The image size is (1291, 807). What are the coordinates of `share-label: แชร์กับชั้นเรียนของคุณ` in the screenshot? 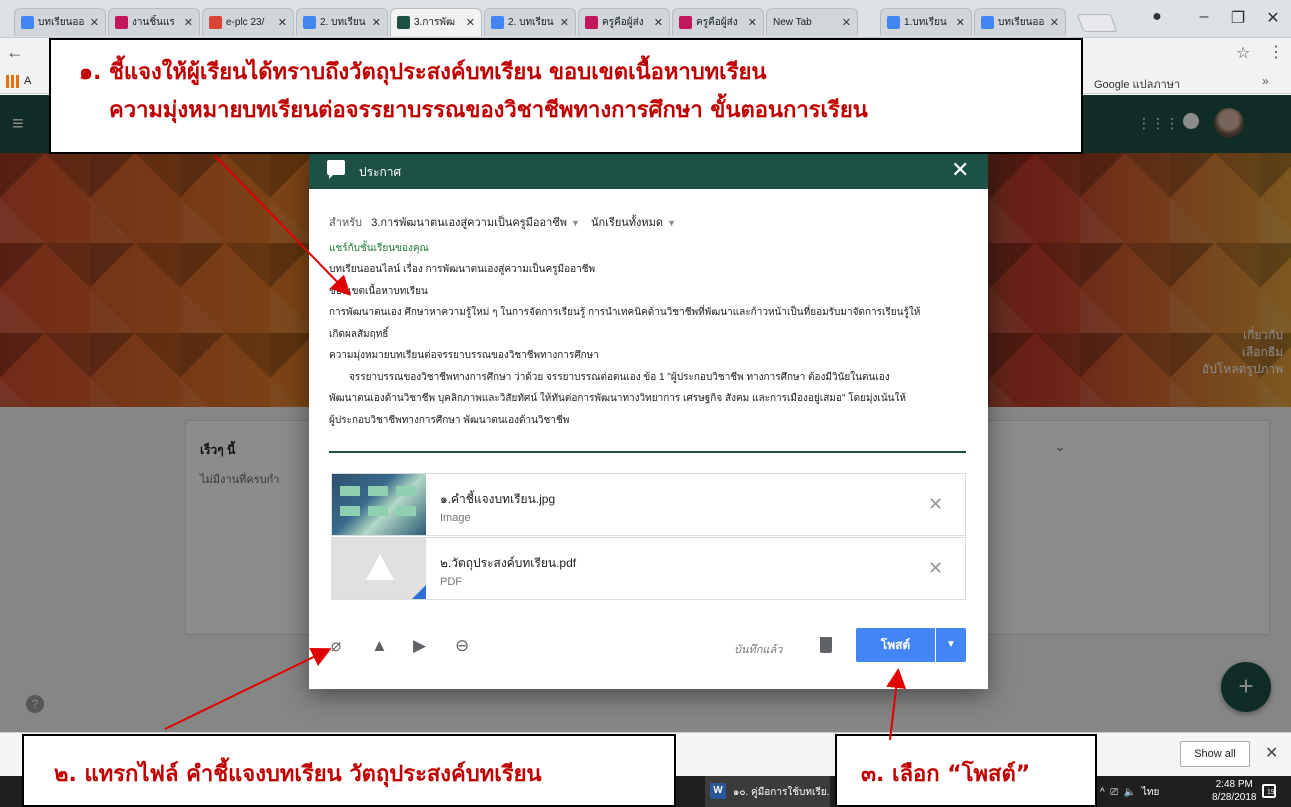 It's located at (379, 248).